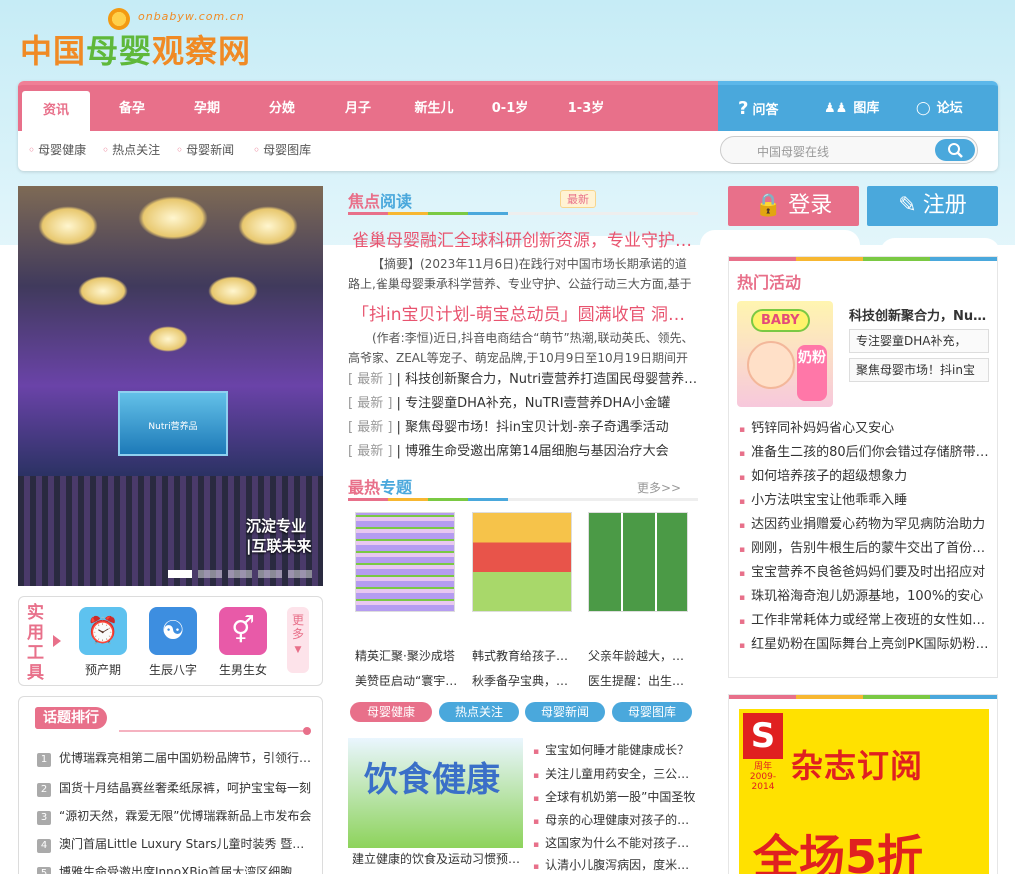 Image resolution: width=1015 pixels, height=874 pixels. What do you see at coordinates (174, 758) in the screenshot?
I see `ranking-item: 1 优博瑞霖亮相第二届中国奶粉品牌节，引领行业新标准` at bounding box center [174, 758].